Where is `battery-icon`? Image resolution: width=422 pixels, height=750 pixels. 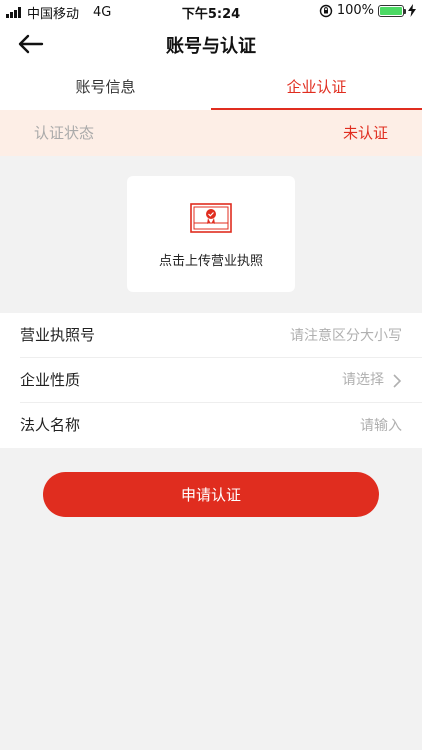
battery-icon is located at coordinates (392, 10).